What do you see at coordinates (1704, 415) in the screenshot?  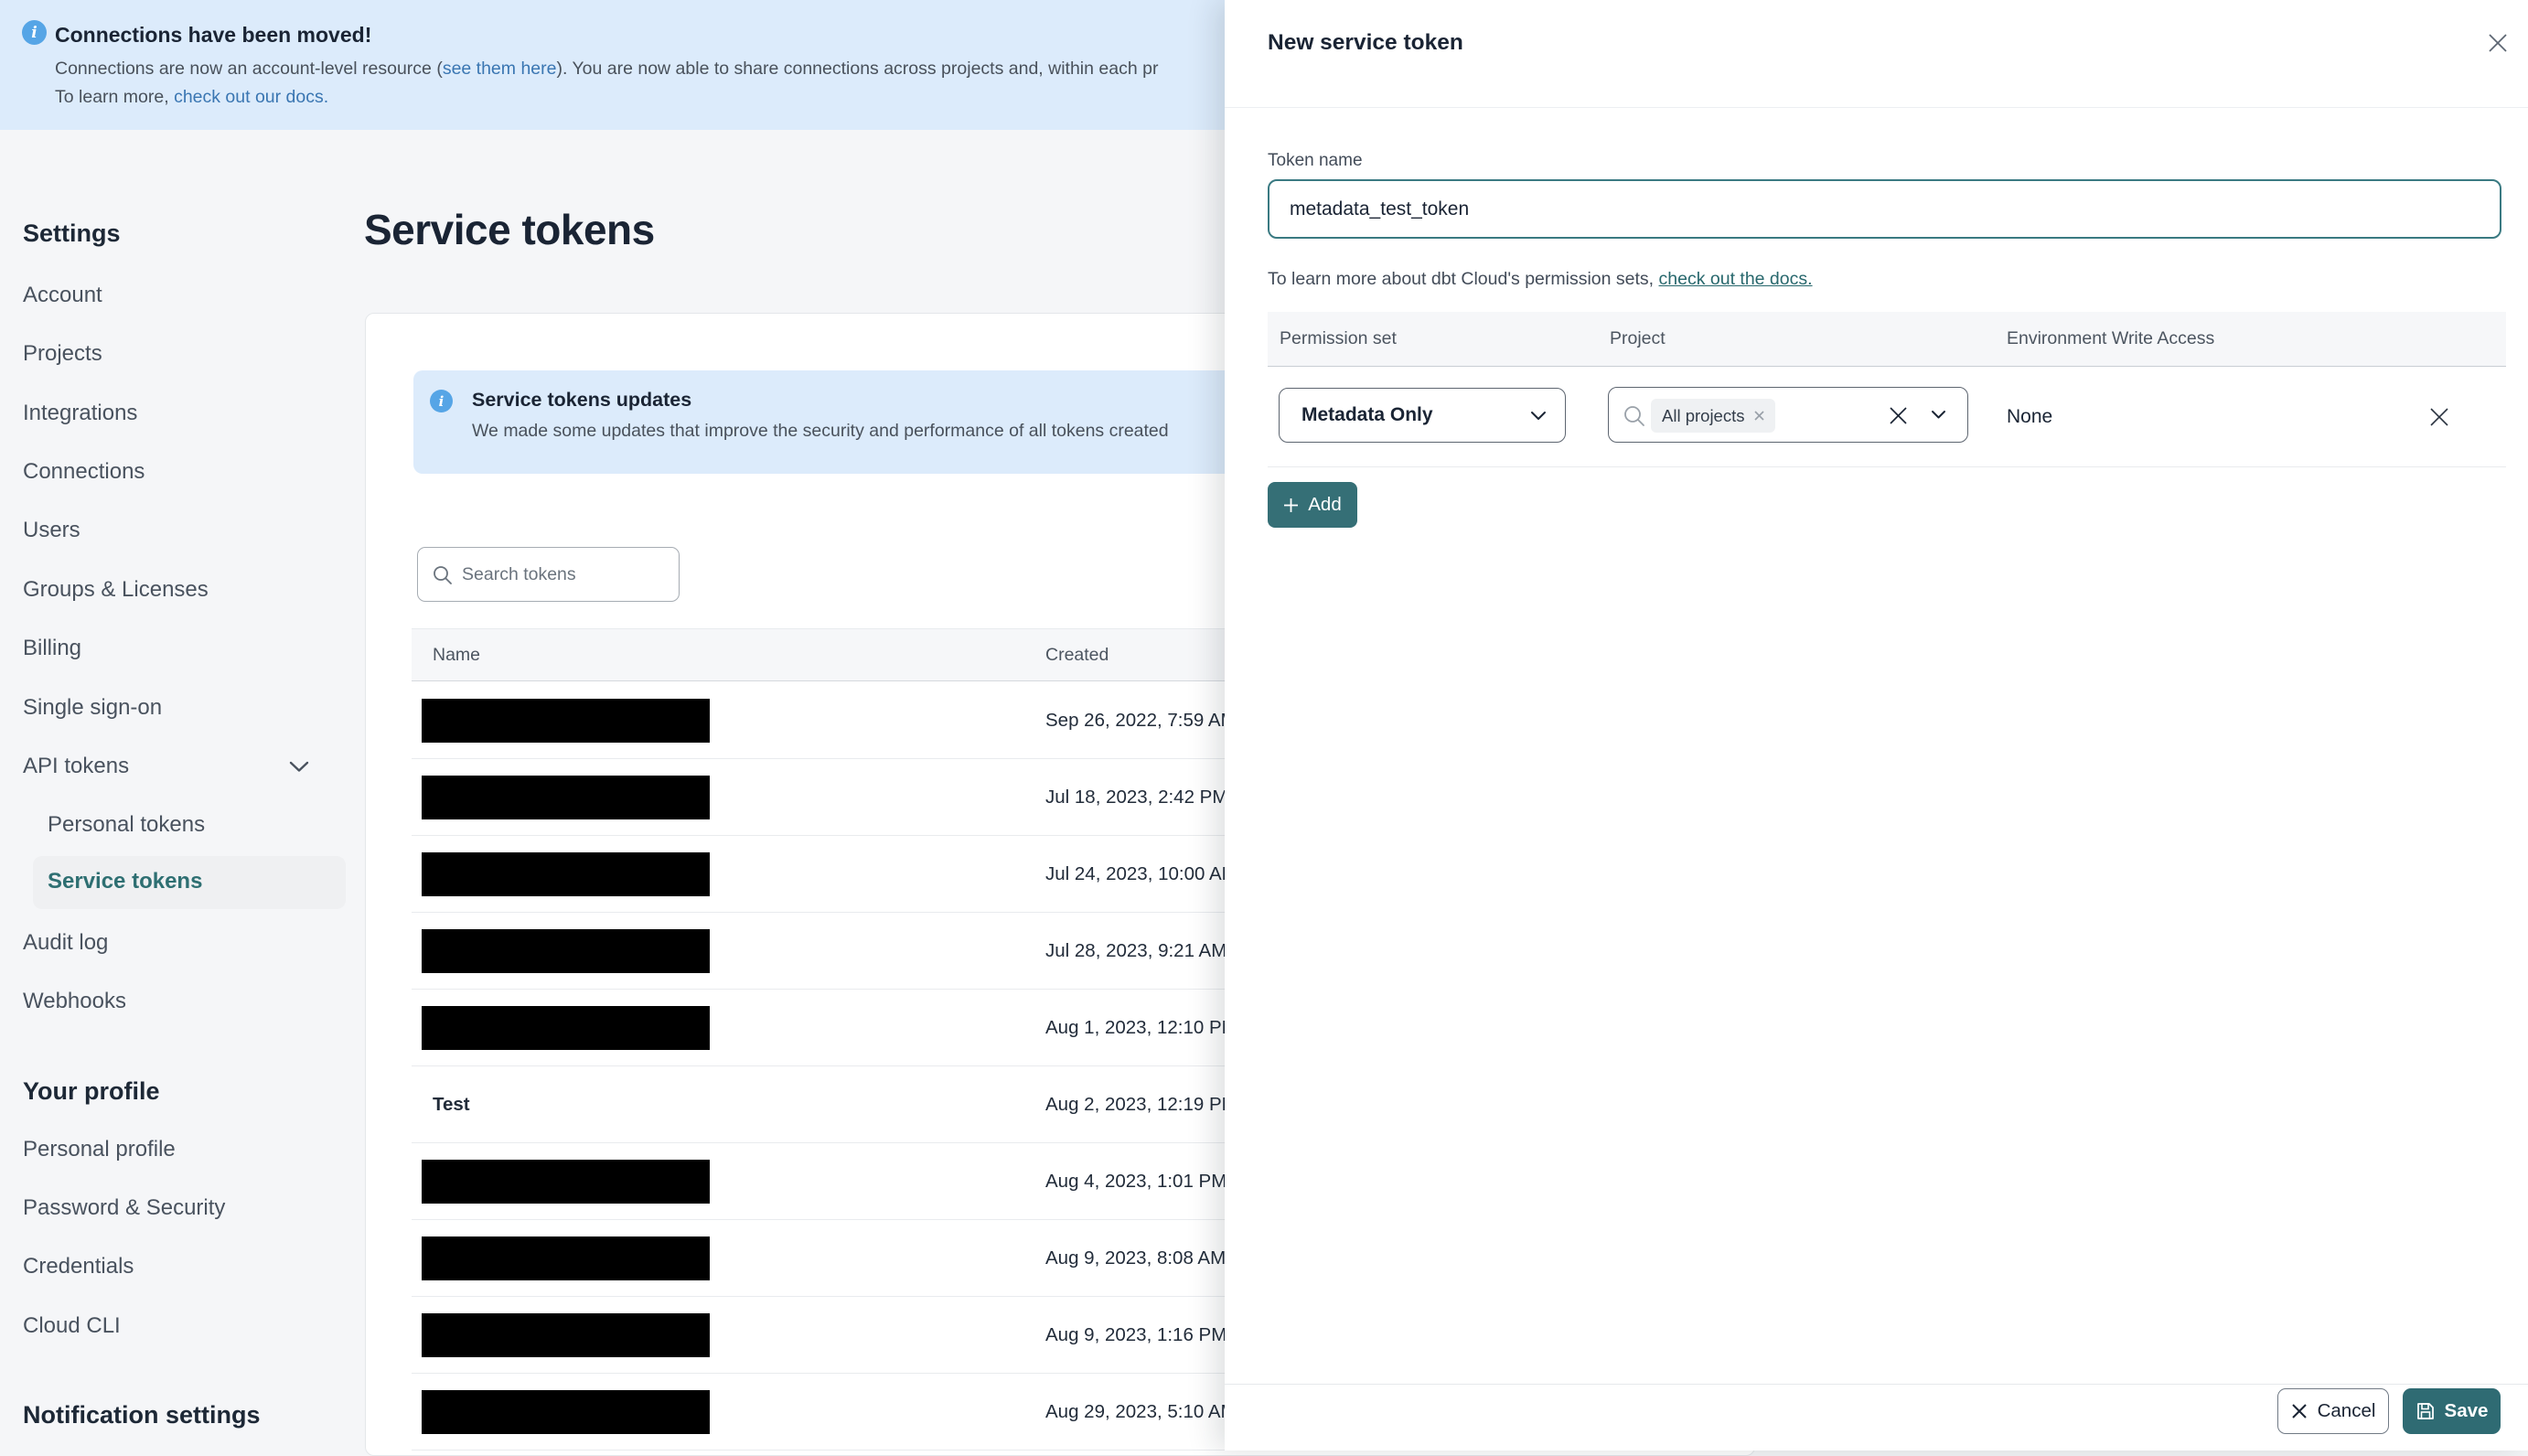 I see `all-projects-chip-label: All projects` at bounding box center [1704, 415].